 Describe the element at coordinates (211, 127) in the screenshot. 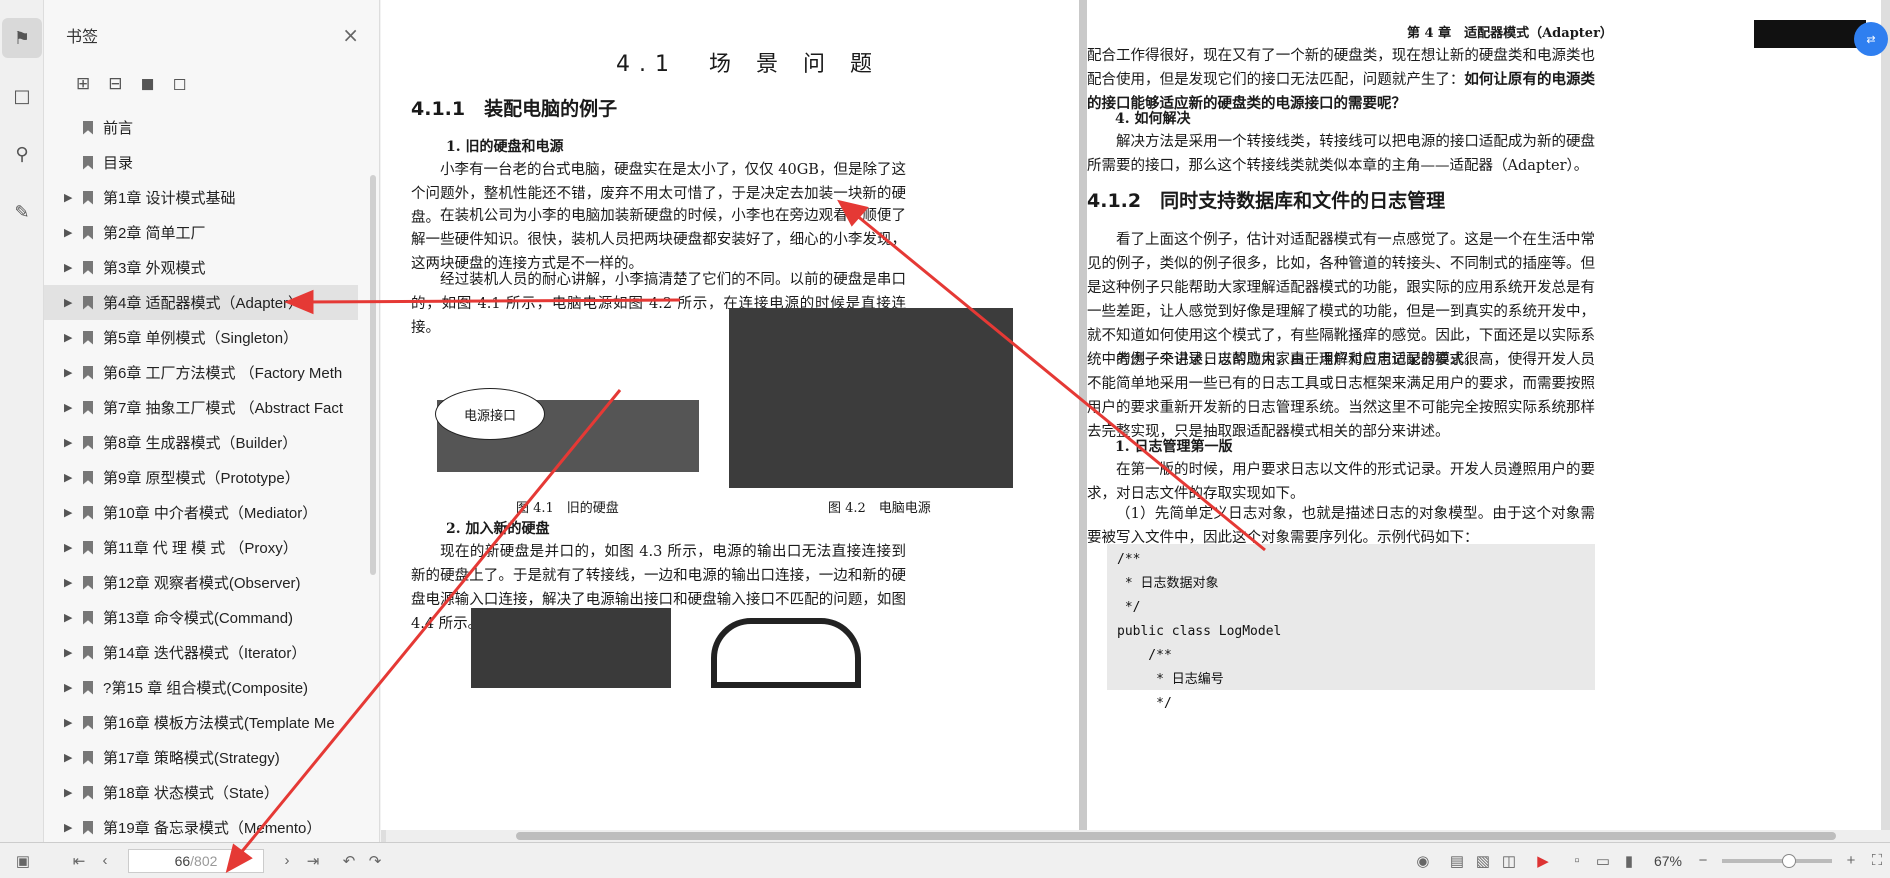

I see `bookmark-item: 前言` at that location.